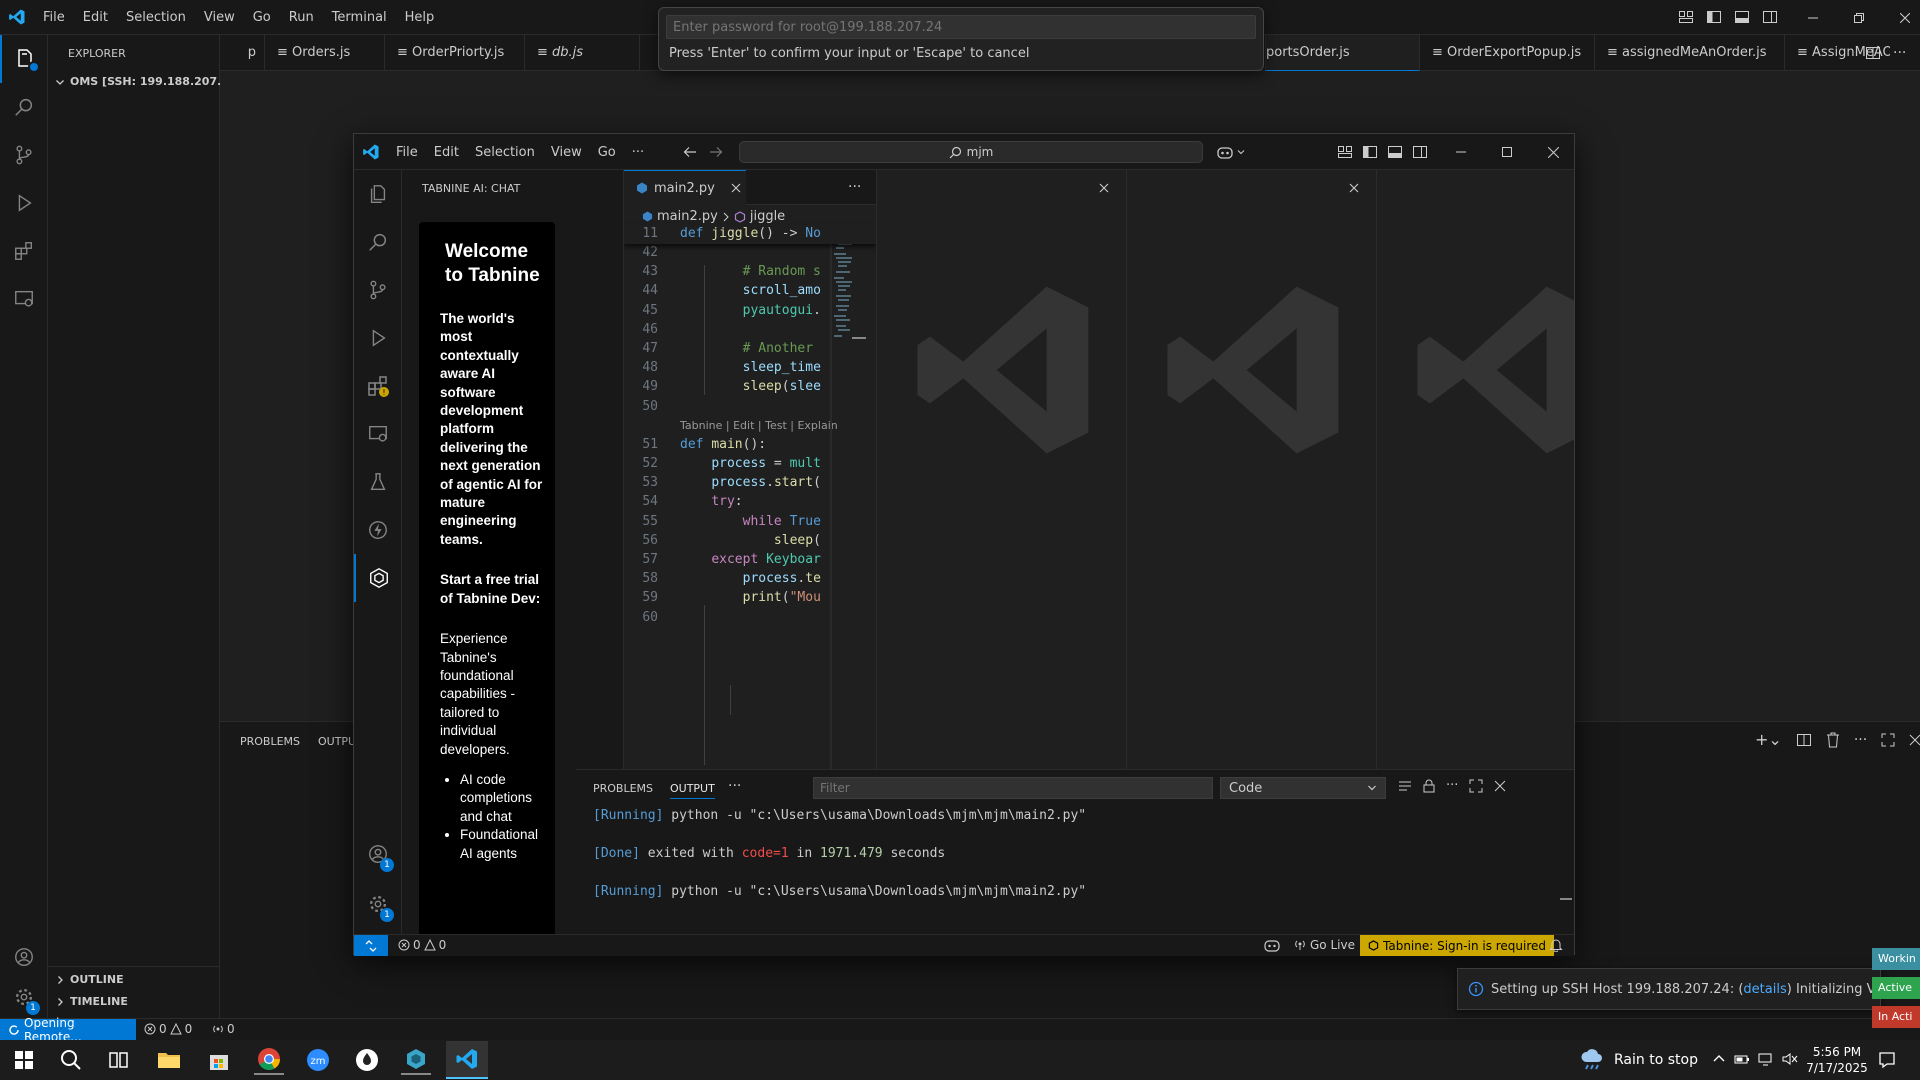 The height and width of the screenshot is (1080, 1920). Describe the element at coordinates (54, 17) in the screenshot. I see `bg-menu-file: File` at that location.